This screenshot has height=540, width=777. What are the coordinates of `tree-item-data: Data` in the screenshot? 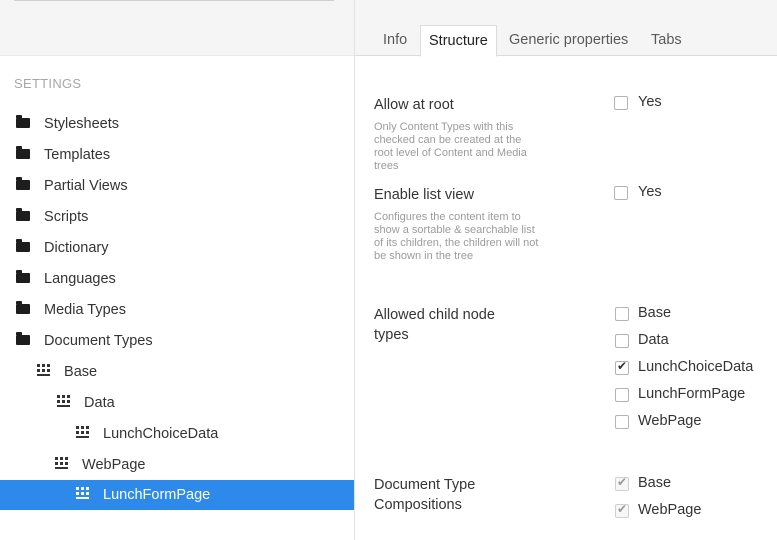 It's located at (86, 403).